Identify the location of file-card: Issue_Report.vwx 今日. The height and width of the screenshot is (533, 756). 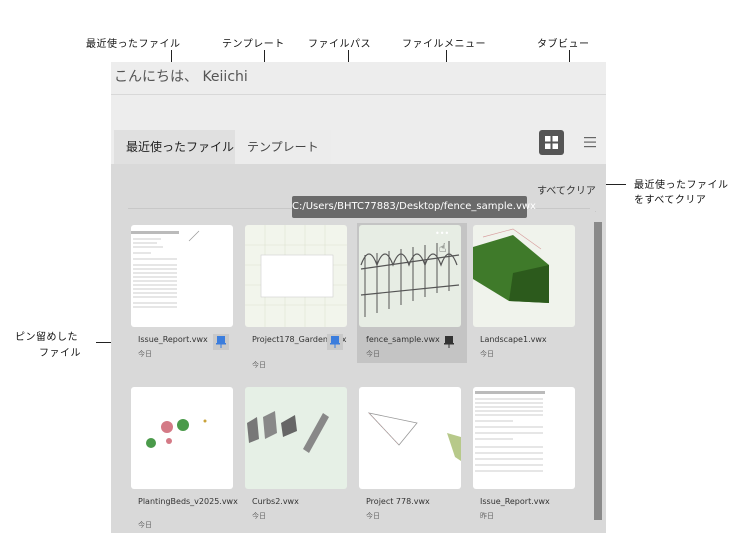
(184, 293).